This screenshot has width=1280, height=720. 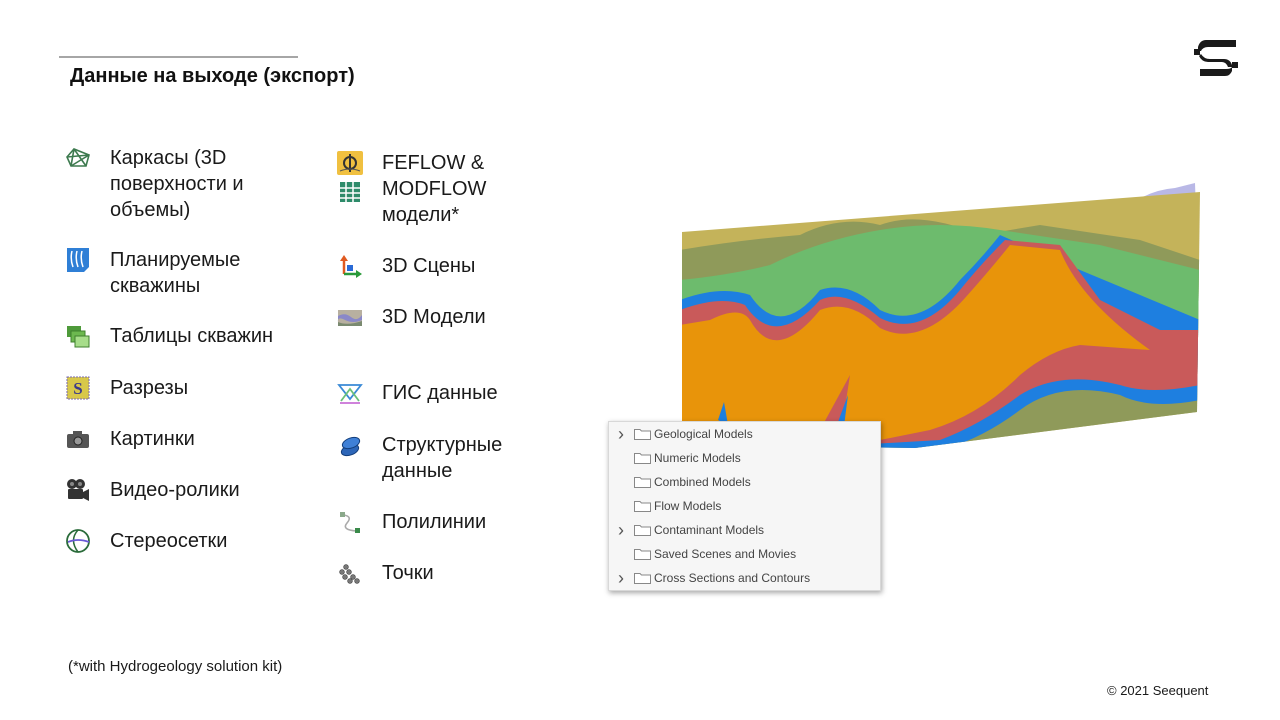 What do you see at coordinates (350, 318) in the screenshot?
I see `3d-model-icon` at bounding box center [350, 318].